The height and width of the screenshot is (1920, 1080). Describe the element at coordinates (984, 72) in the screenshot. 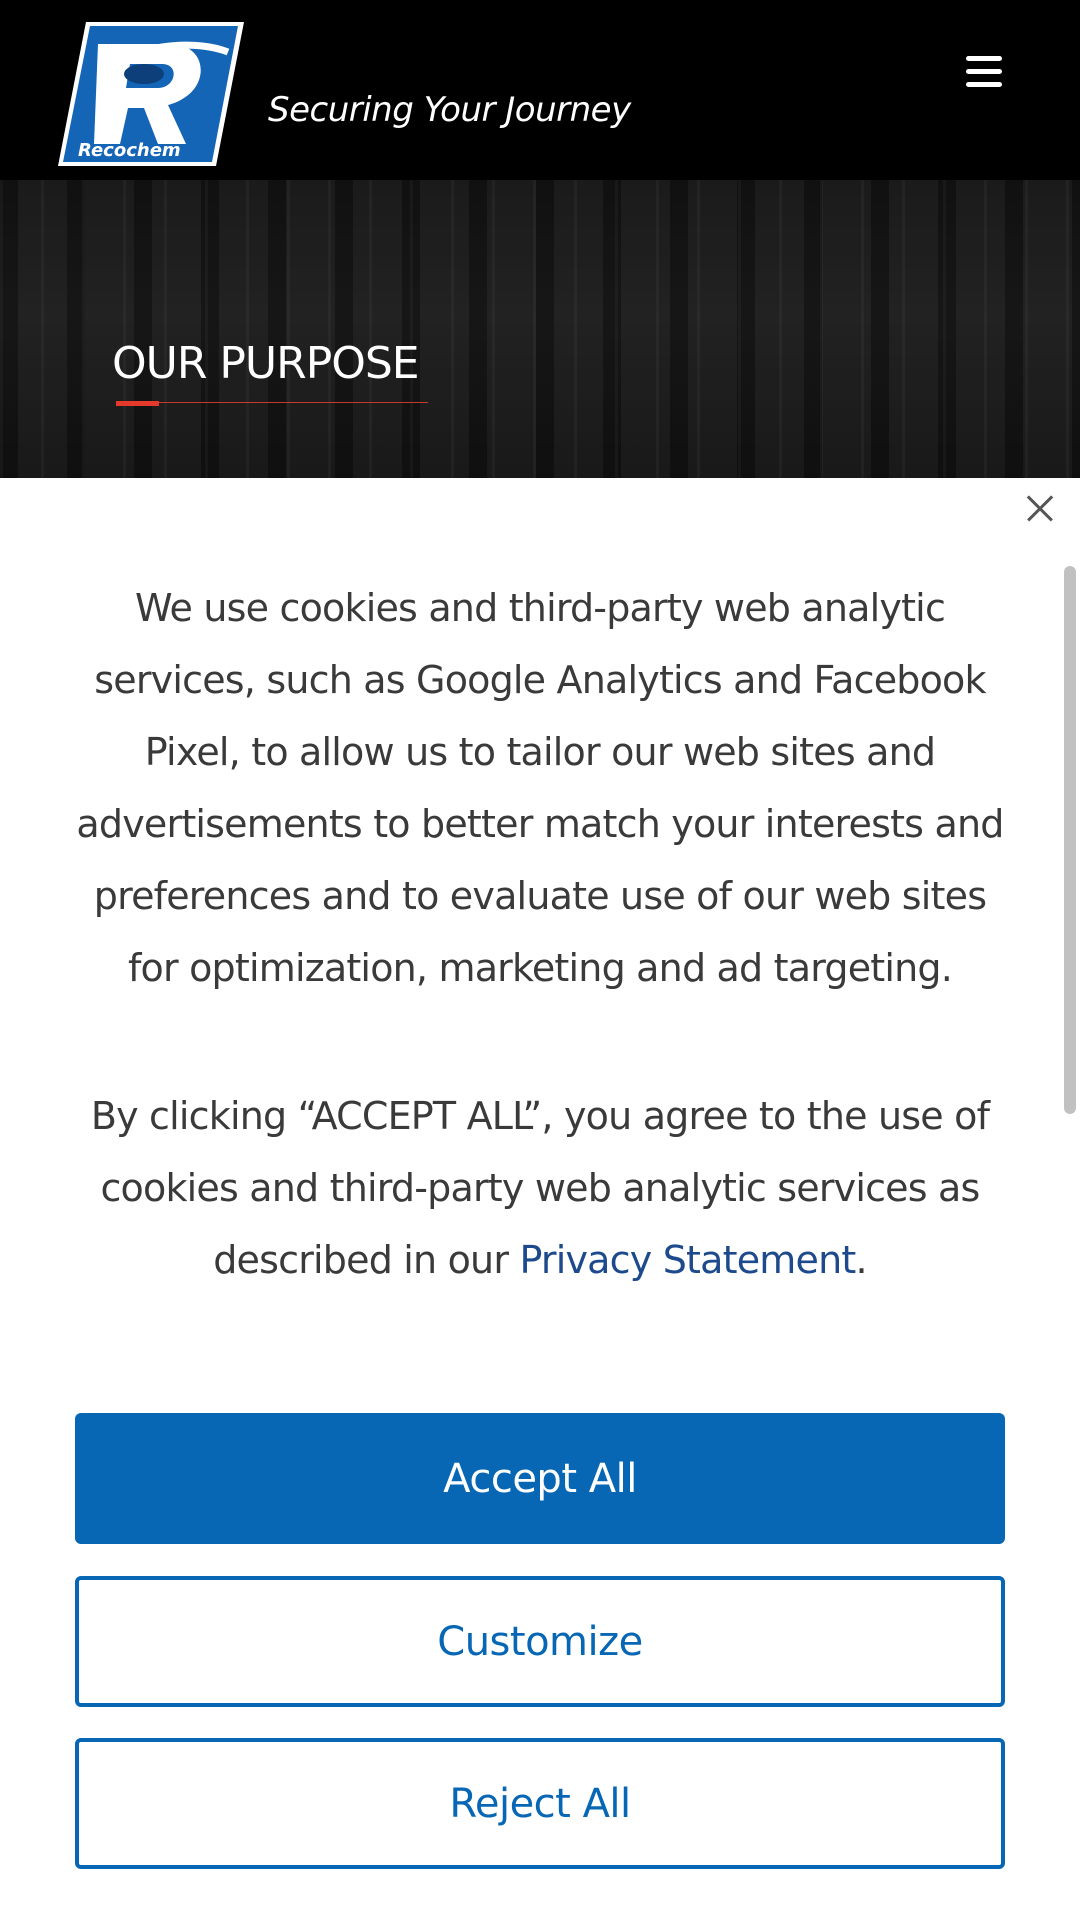

I see `hamburger-menu-icon` at that location.